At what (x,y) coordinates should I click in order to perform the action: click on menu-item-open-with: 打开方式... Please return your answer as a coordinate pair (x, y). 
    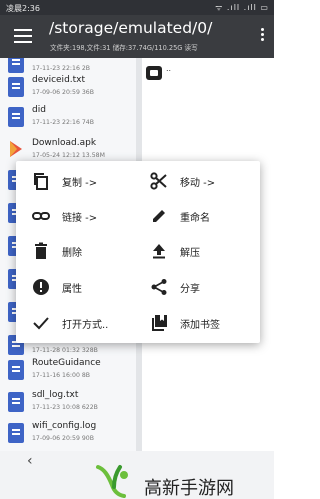
    Looking at the image, I should click on (91, 323).